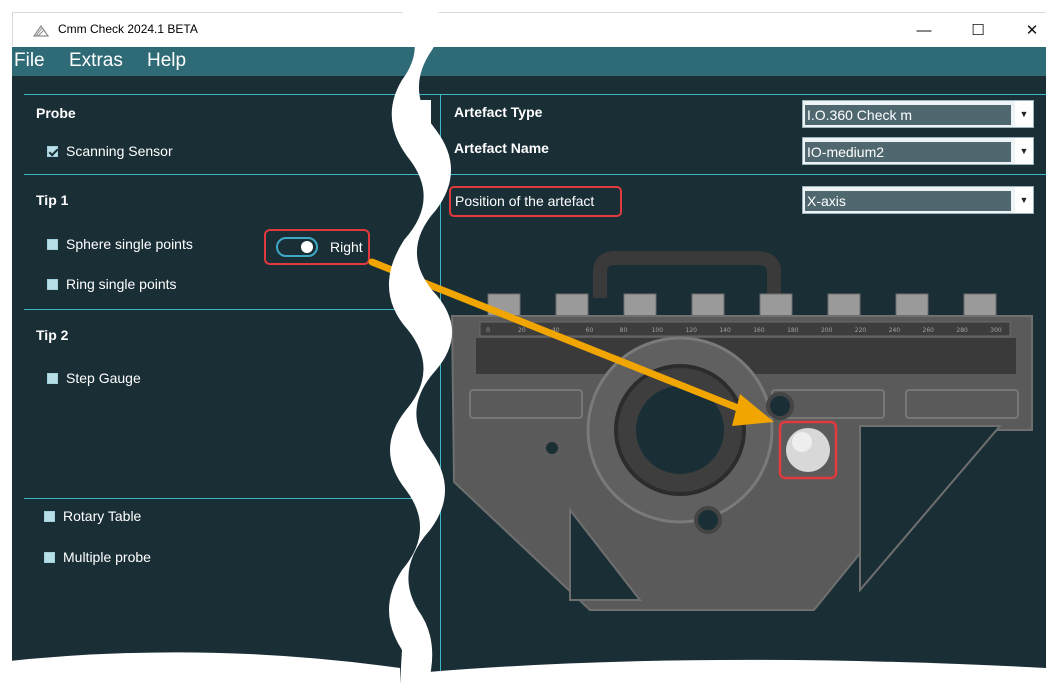 This screenshot has height=684, width=1046. I want to click on torn-bottom-left, so click(200, 668).